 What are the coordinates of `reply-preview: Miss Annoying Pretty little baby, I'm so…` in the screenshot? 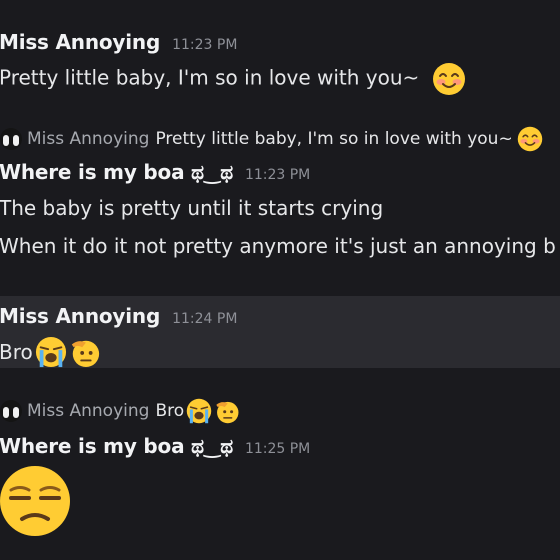 It's located at (271, 139).